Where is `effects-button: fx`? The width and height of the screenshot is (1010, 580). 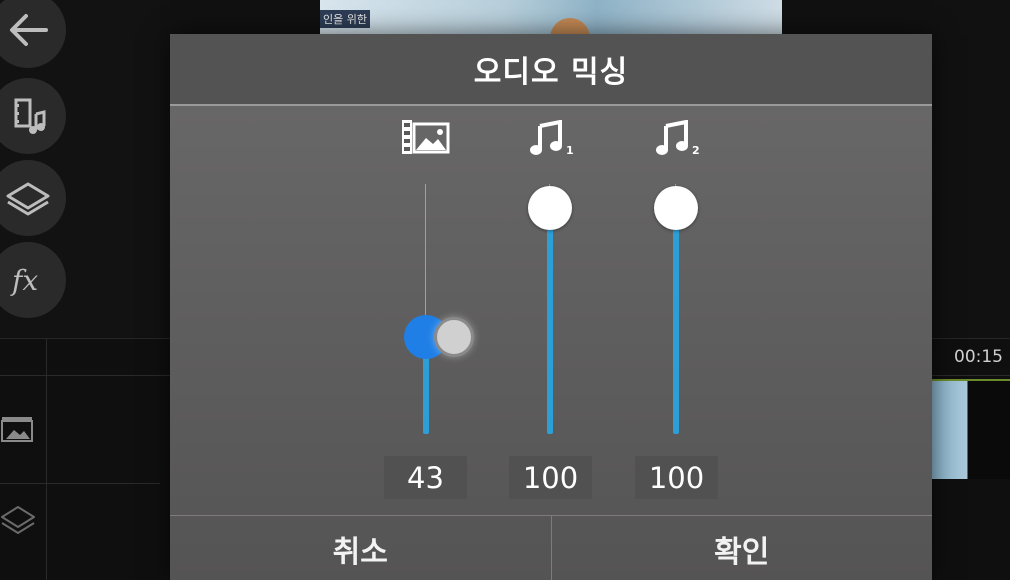 effects-button: fx is located at coordinates (33, 280).